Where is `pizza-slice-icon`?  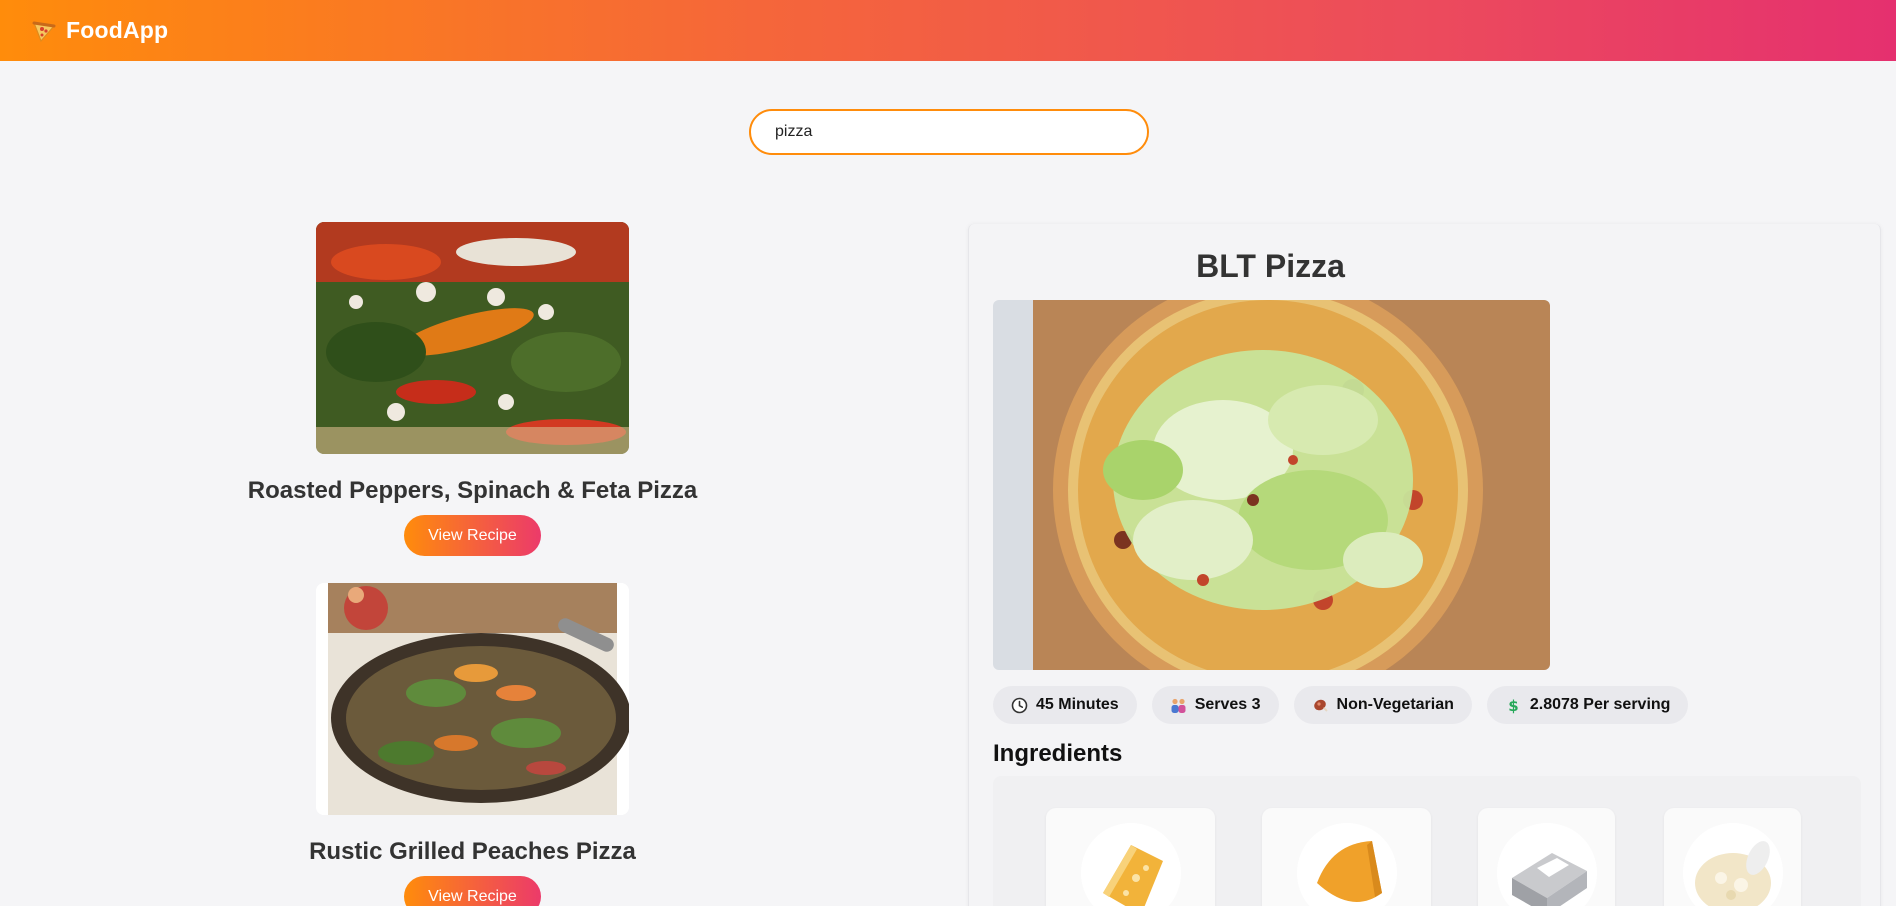
pizza-slice-icon is located at coordinates (44, 31).